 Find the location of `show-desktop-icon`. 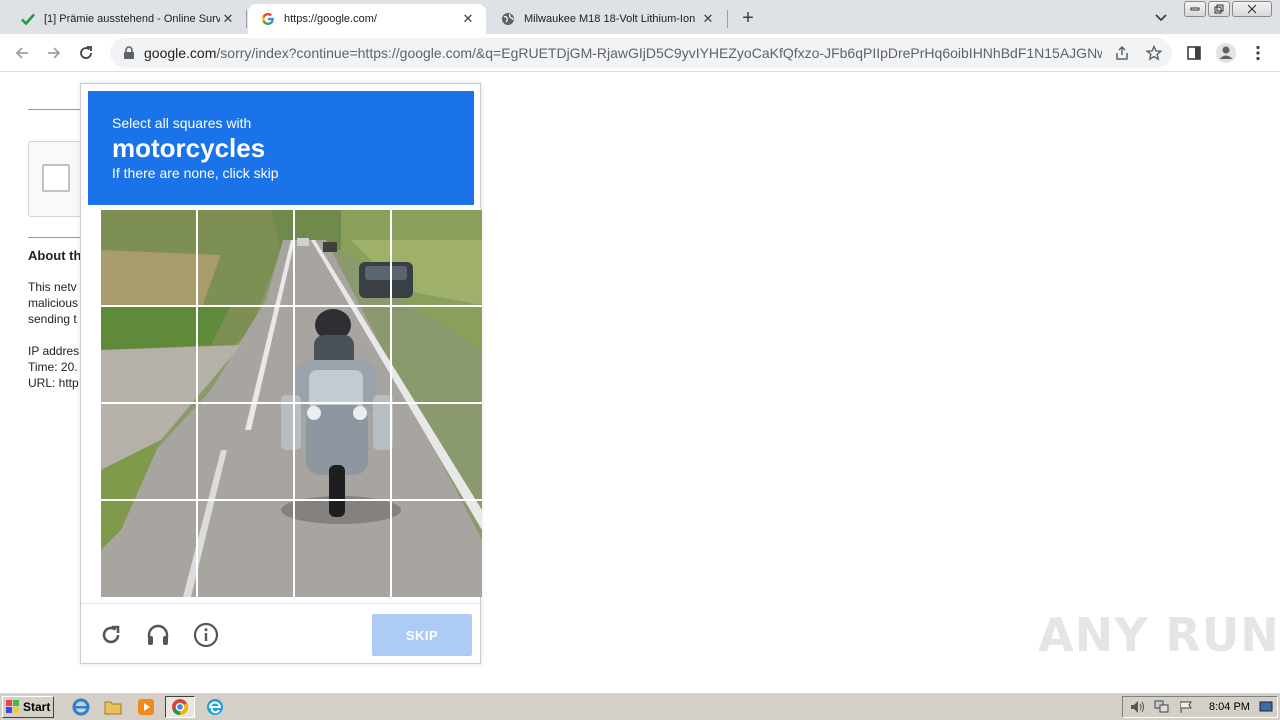

show-desktop-icon is located at coordinates (1266, 707).